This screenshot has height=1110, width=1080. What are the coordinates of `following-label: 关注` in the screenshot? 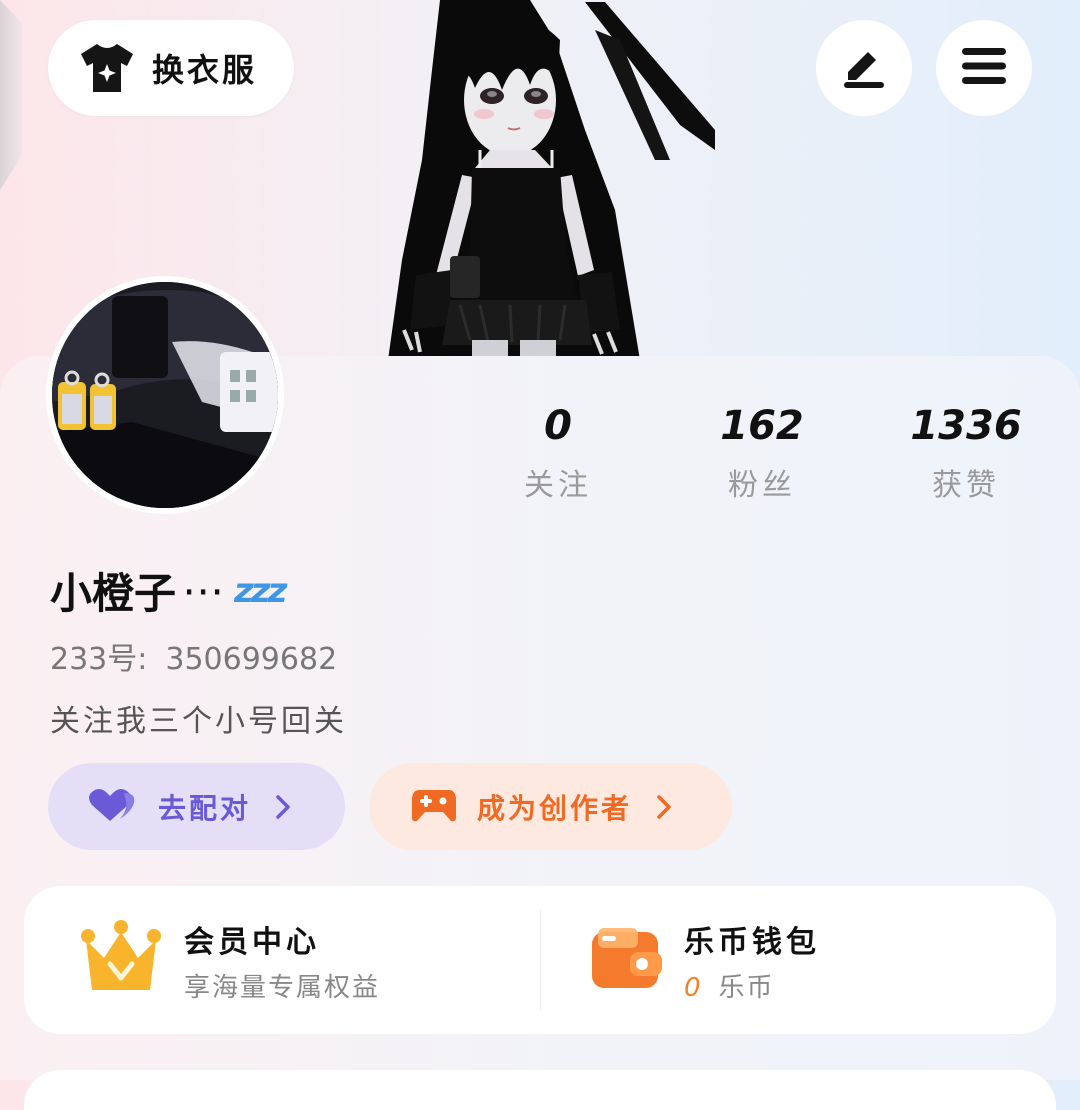 It's located at (558, 485).